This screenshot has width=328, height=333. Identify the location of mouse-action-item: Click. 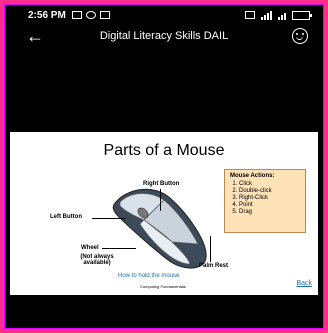
(269, 184).